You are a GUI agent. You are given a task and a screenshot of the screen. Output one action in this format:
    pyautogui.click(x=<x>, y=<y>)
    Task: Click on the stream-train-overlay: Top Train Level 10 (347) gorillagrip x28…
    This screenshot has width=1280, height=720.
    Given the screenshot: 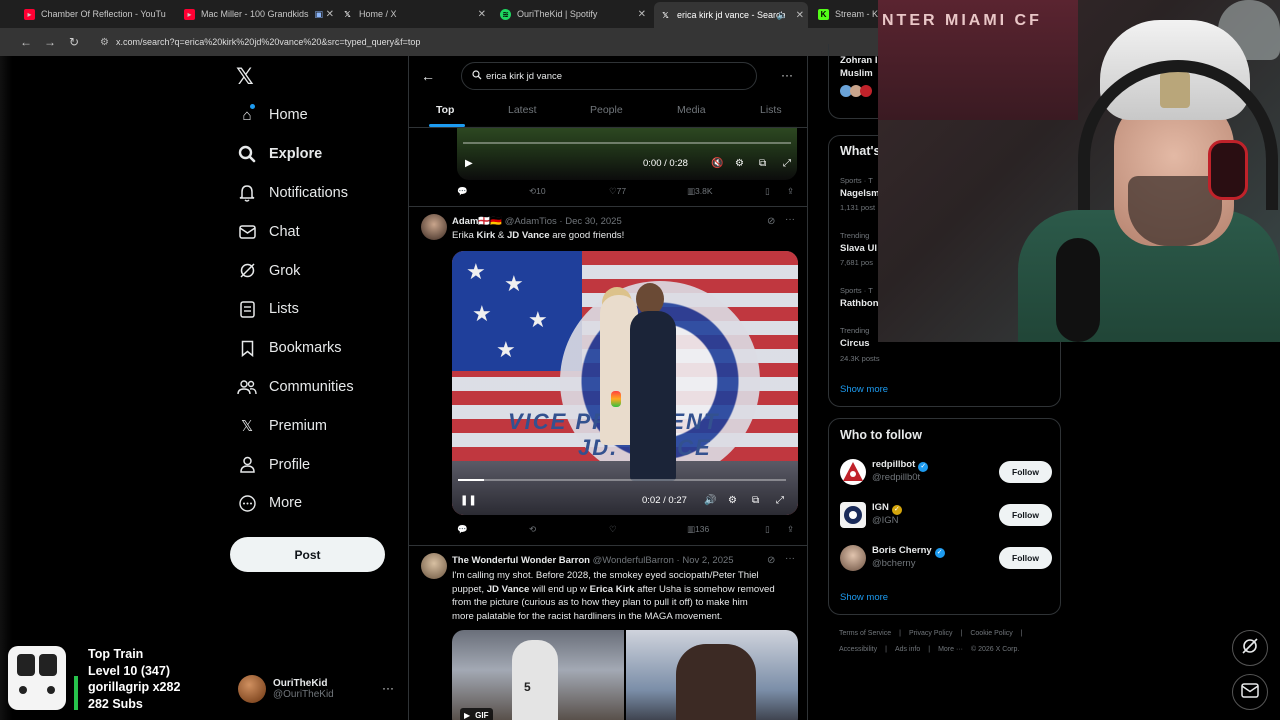 What is the action you would take?
    pyautogui.click(x=110, y=680)
    